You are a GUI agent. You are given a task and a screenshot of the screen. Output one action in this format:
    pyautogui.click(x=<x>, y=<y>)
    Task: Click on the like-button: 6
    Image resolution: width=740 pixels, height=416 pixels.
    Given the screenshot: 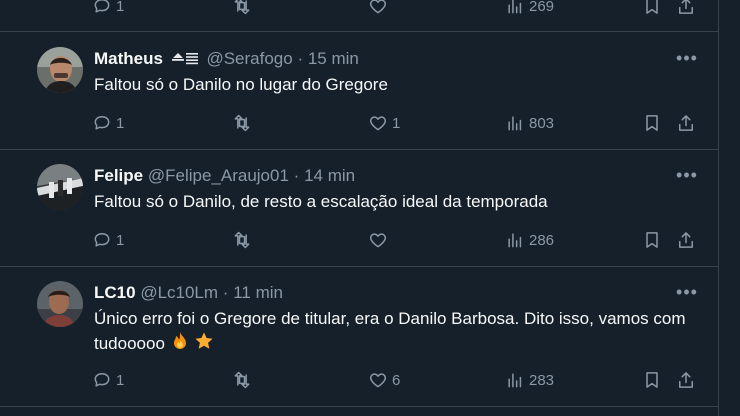 What is the action you would take?
    pyautogui.click(x=384, y=380)
    